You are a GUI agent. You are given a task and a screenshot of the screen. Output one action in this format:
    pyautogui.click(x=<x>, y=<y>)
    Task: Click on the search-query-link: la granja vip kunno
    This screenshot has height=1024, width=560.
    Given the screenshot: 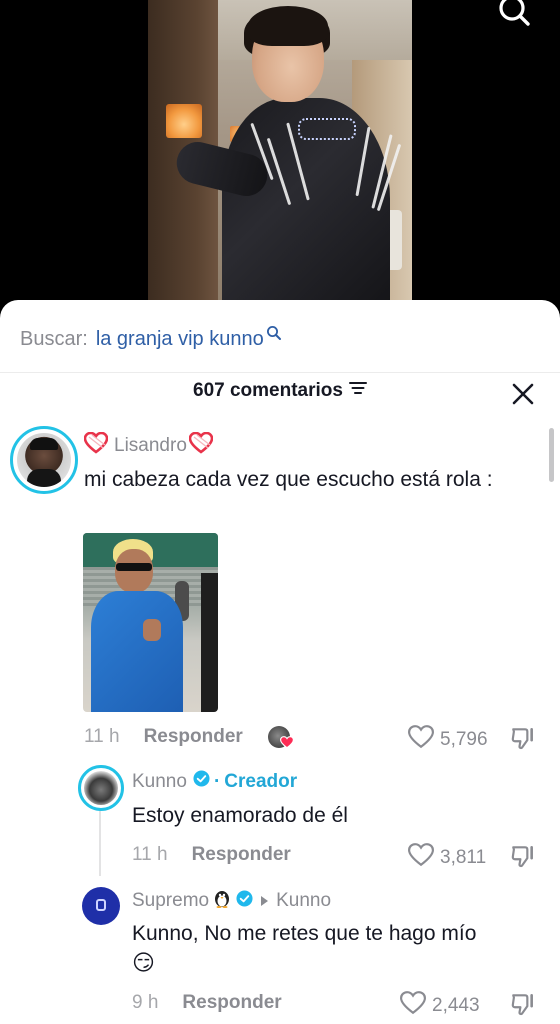 What is the action you would take?
    pyautogui.click(x=180, y=339)
    